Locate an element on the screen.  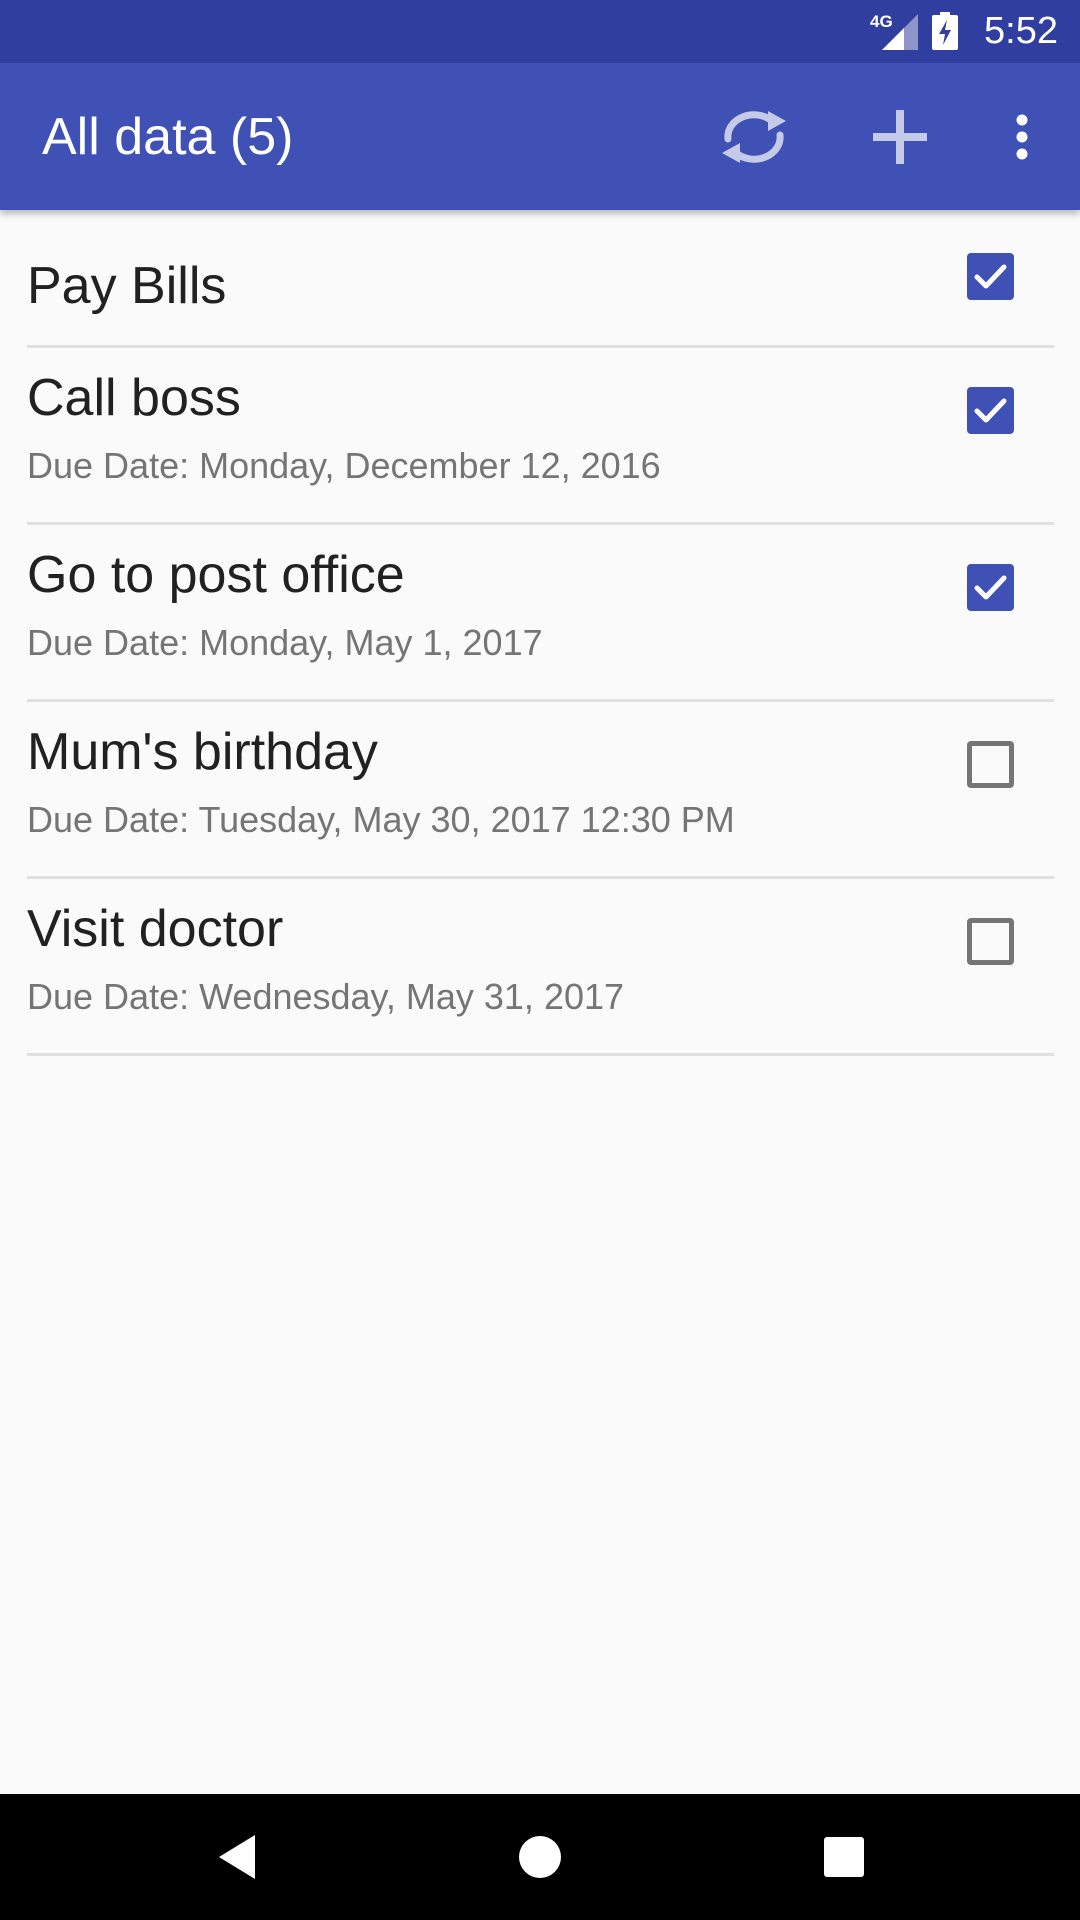
nav-back-button is located at coordinates (237, 1857).